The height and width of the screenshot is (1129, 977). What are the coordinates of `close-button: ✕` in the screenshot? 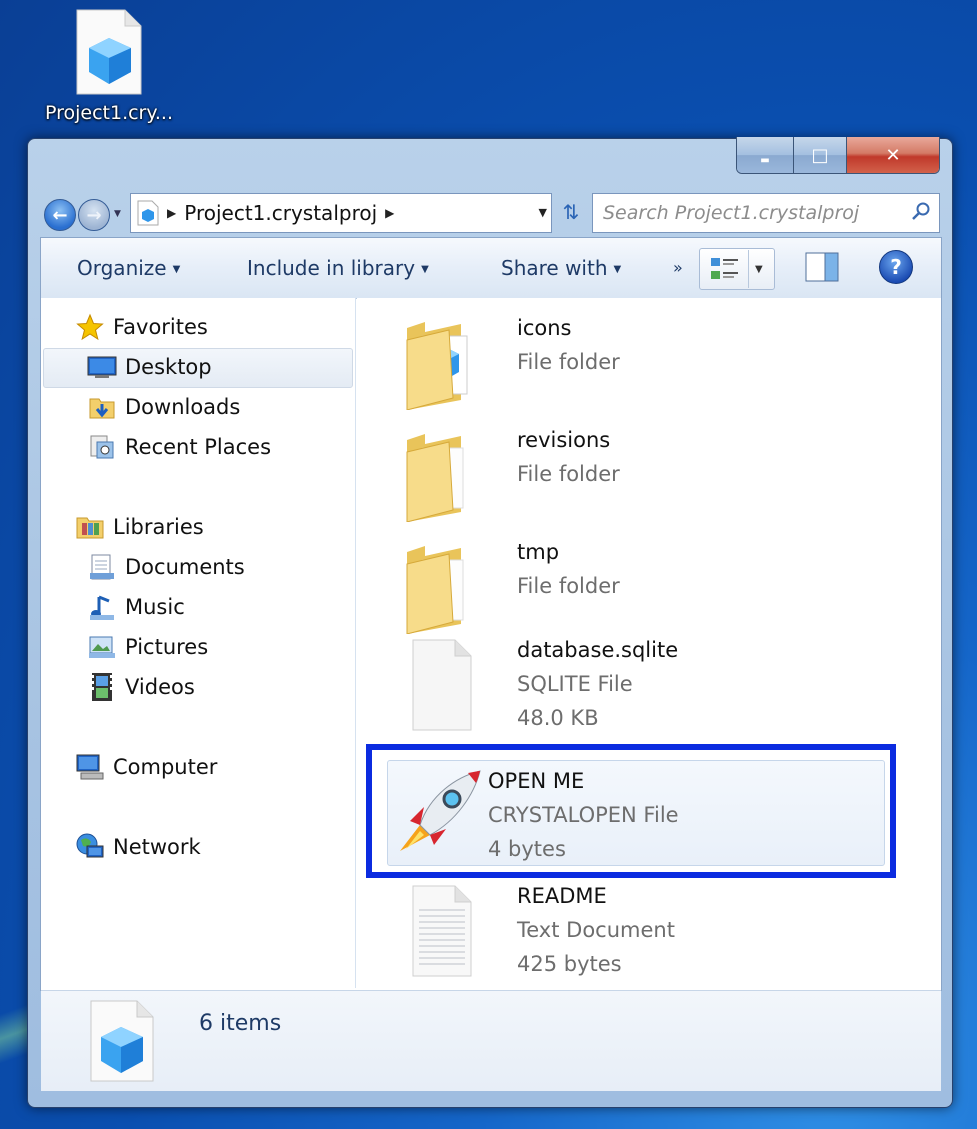 It's located at (893, 155).